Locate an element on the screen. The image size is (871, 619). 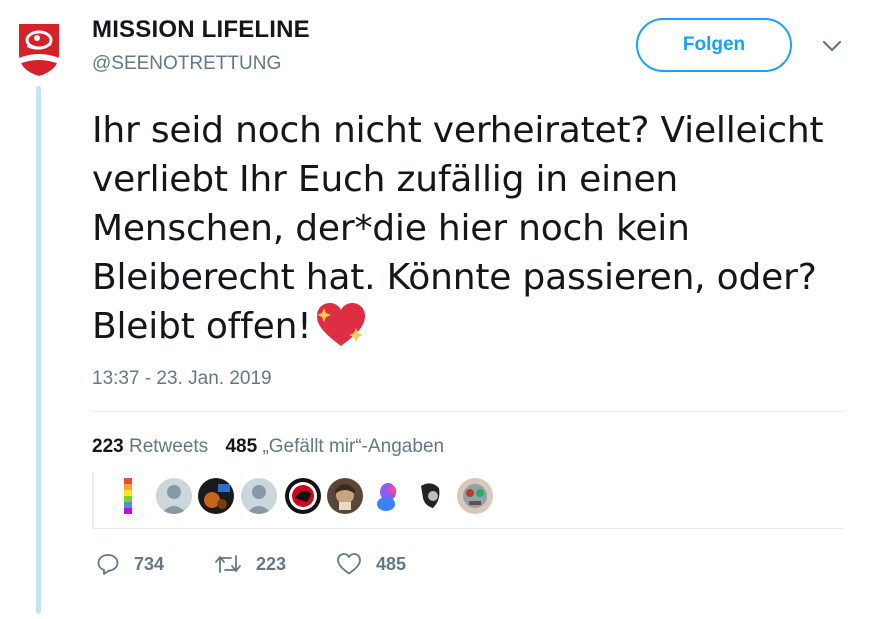
retweets-label: Retweets is located at coordinates (168, 446).